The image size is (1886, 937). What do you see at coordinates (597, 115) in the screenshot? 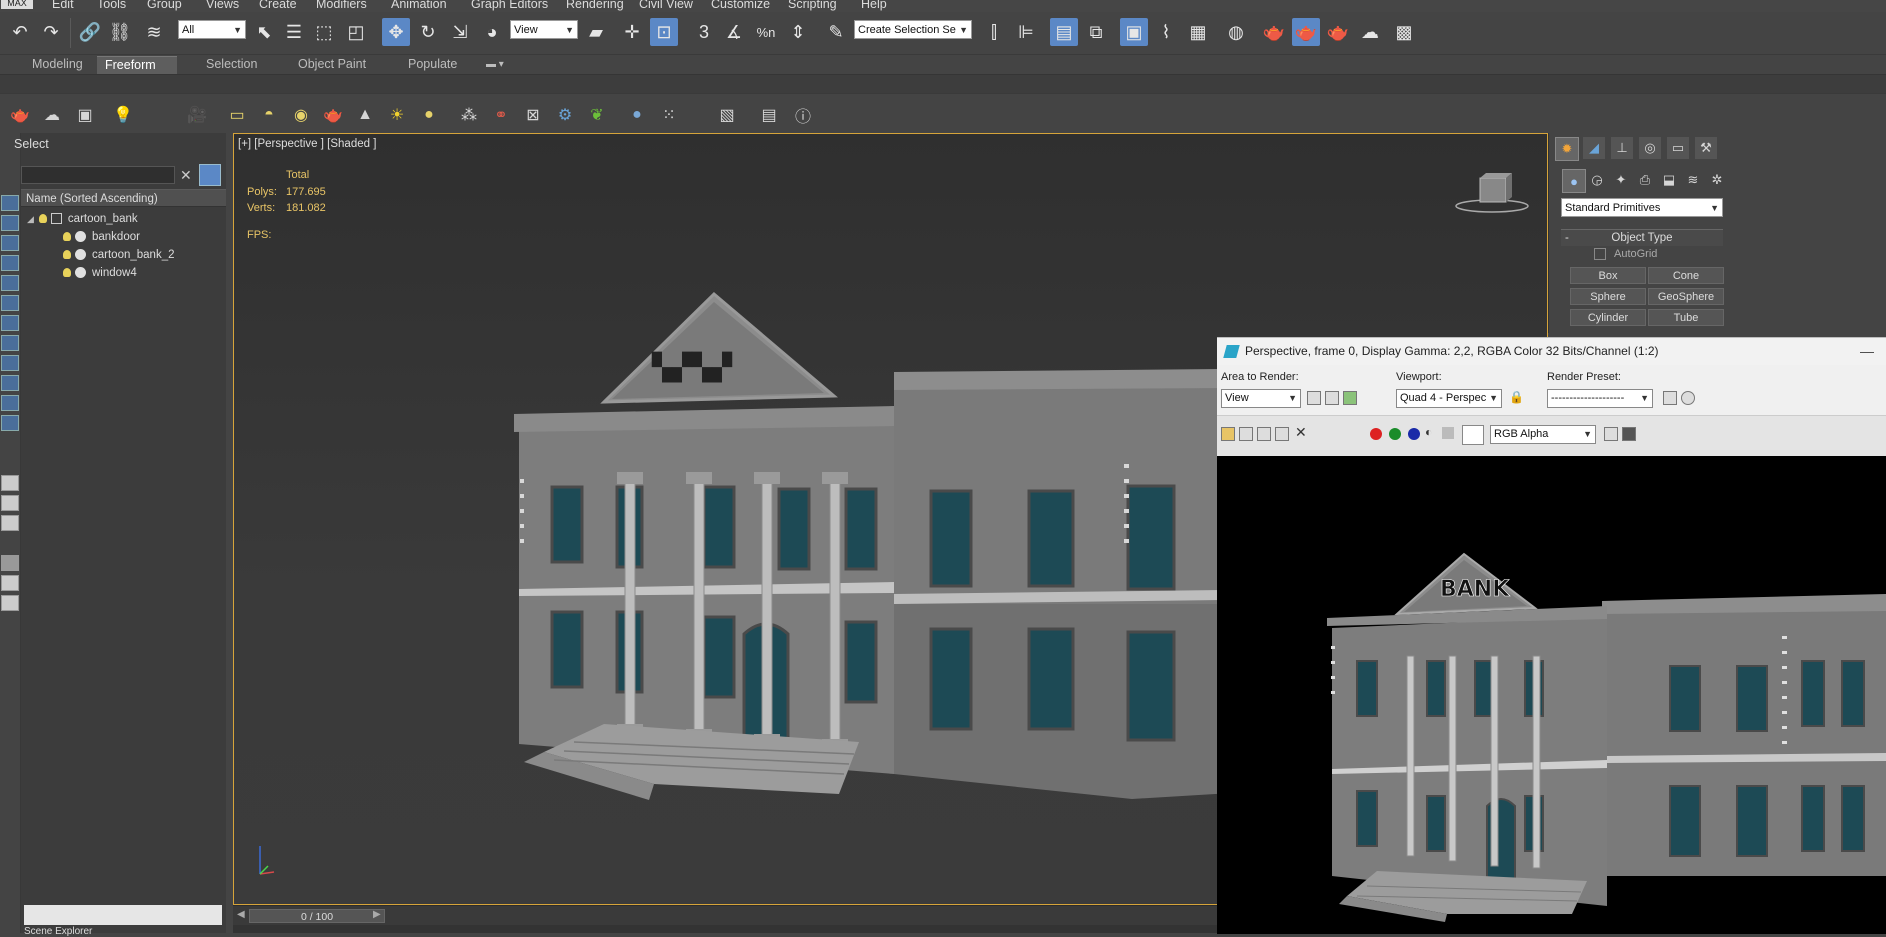
I see `grass-icon: ❦` at bounding box center [597, 115].